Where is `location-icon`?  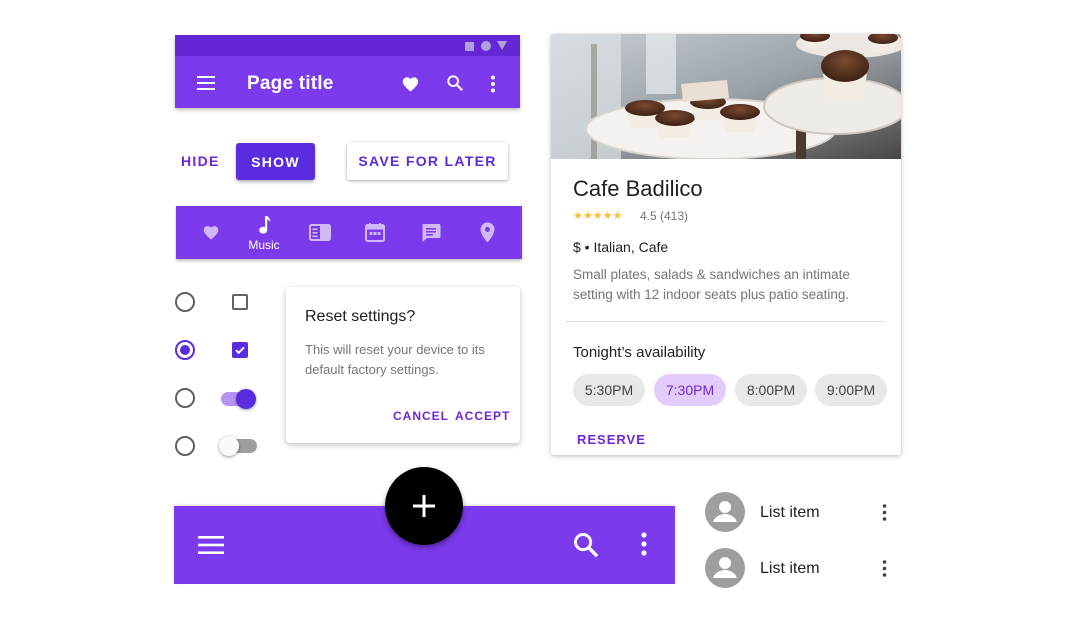 location-icon is located at coordinates (487, 232).